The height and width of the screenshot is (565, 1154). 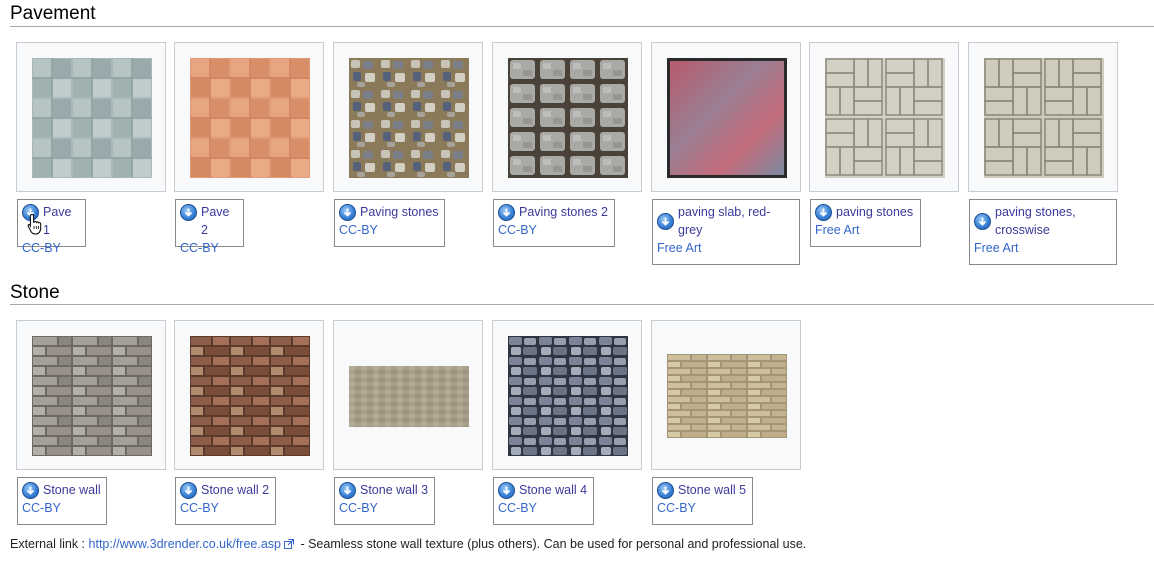 I want to click on caption-stone-wall: Stone wall CC-BY, so click(x=62, y=501).